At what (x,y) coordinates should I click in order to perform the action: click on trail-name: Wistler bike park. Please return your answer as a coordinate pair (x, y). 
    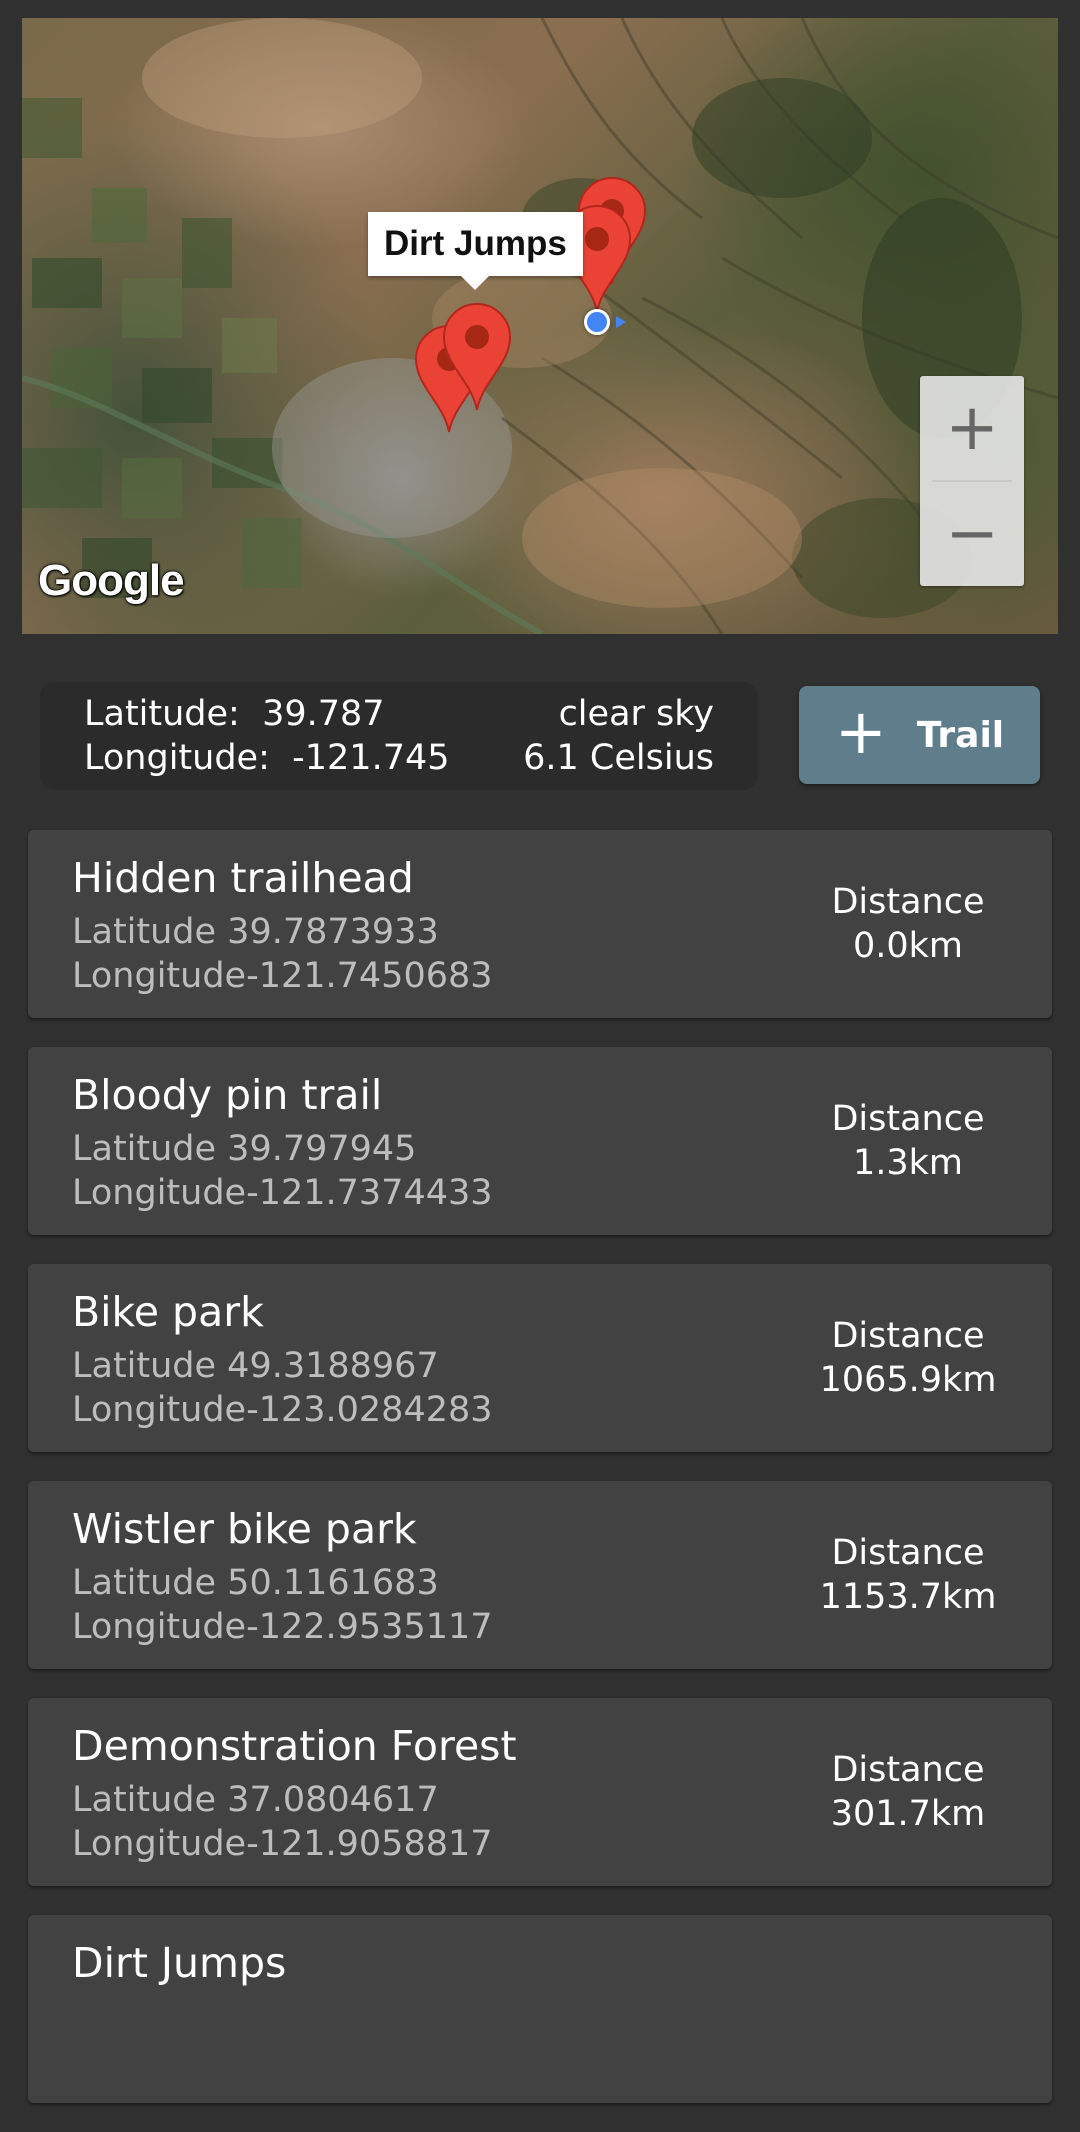
    Looking at the image, I should click on (244, 1529).